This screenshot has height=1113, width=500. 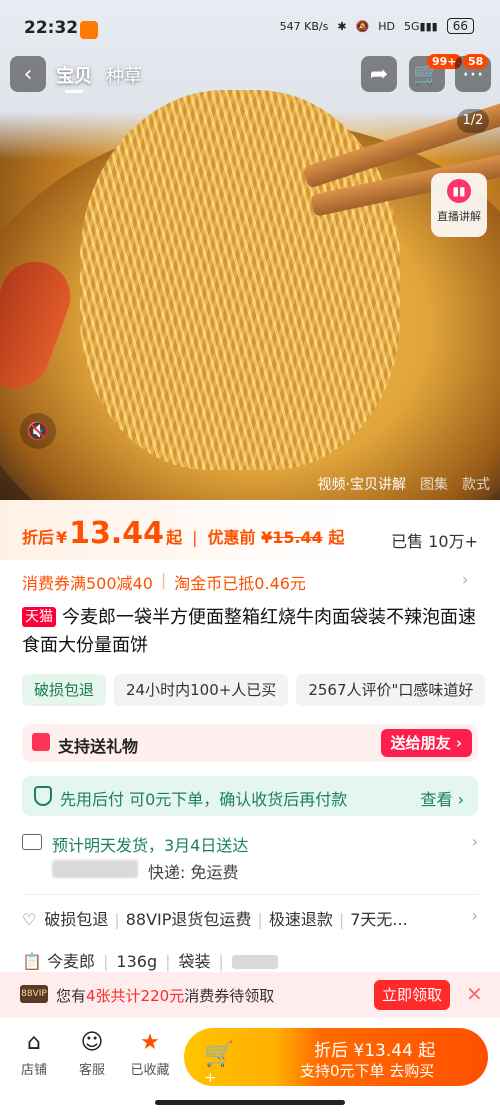 I want to click on send-to-friend-button: 送给朋友 ›, so click(x=426, y=743).